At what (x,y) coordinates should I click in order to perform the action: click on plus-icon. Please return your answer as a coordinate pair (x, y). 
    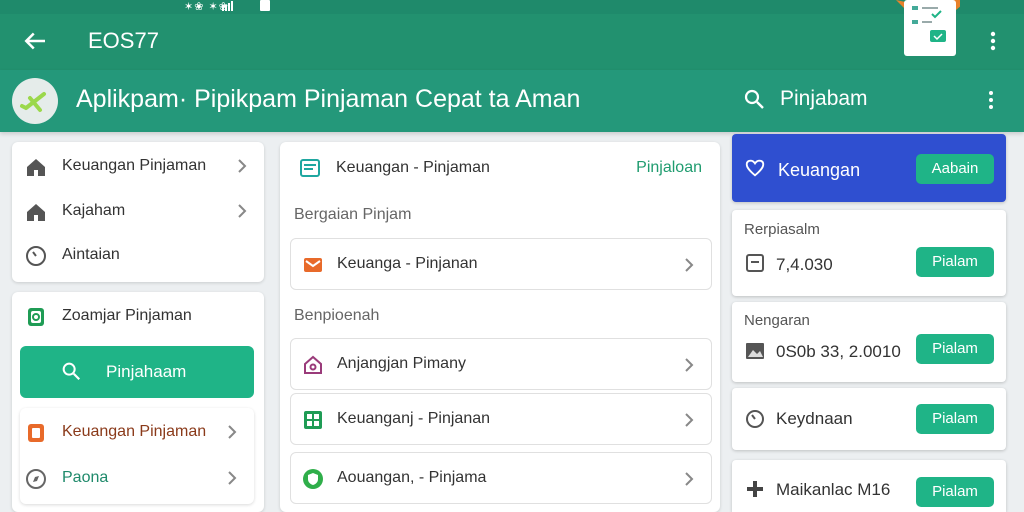
    Looking at the image, I should click on (755, 489).